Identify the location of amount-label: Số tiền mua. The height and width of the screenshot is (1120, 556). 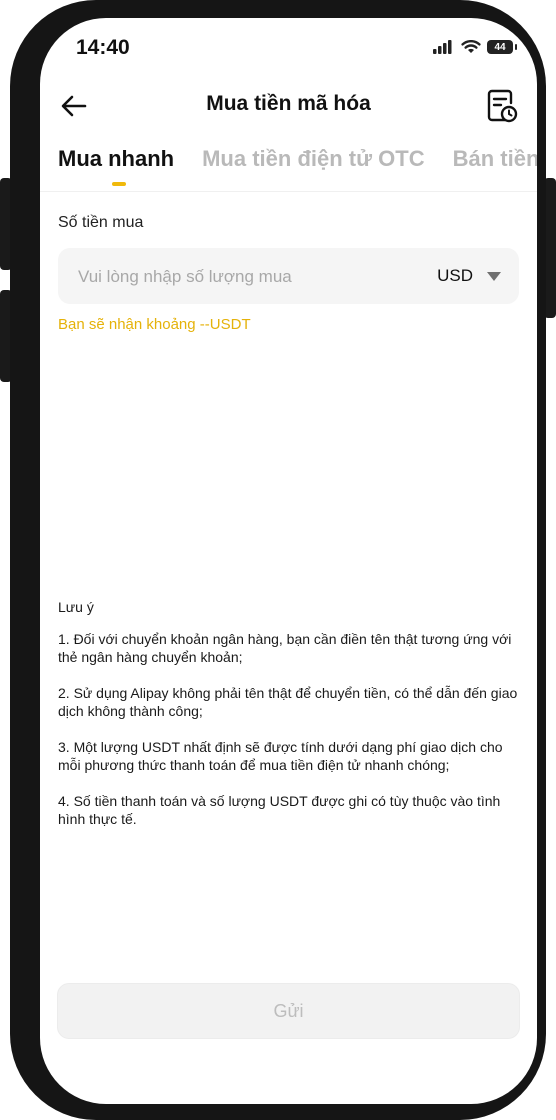
(101, 222).